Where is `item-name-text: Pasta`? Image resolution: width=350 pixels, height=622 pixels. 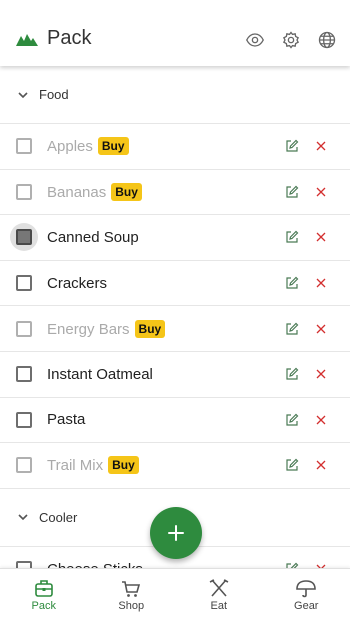 item-name-text: Pasta is located at coordinates (66, 420).